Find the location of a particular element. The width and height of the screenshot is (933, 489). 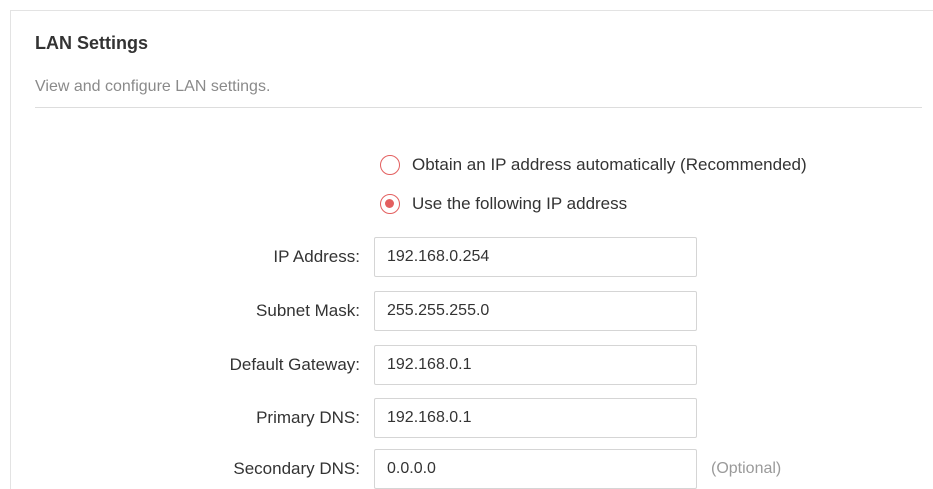

secondary-dns-input is located at coordinates (535, 469).